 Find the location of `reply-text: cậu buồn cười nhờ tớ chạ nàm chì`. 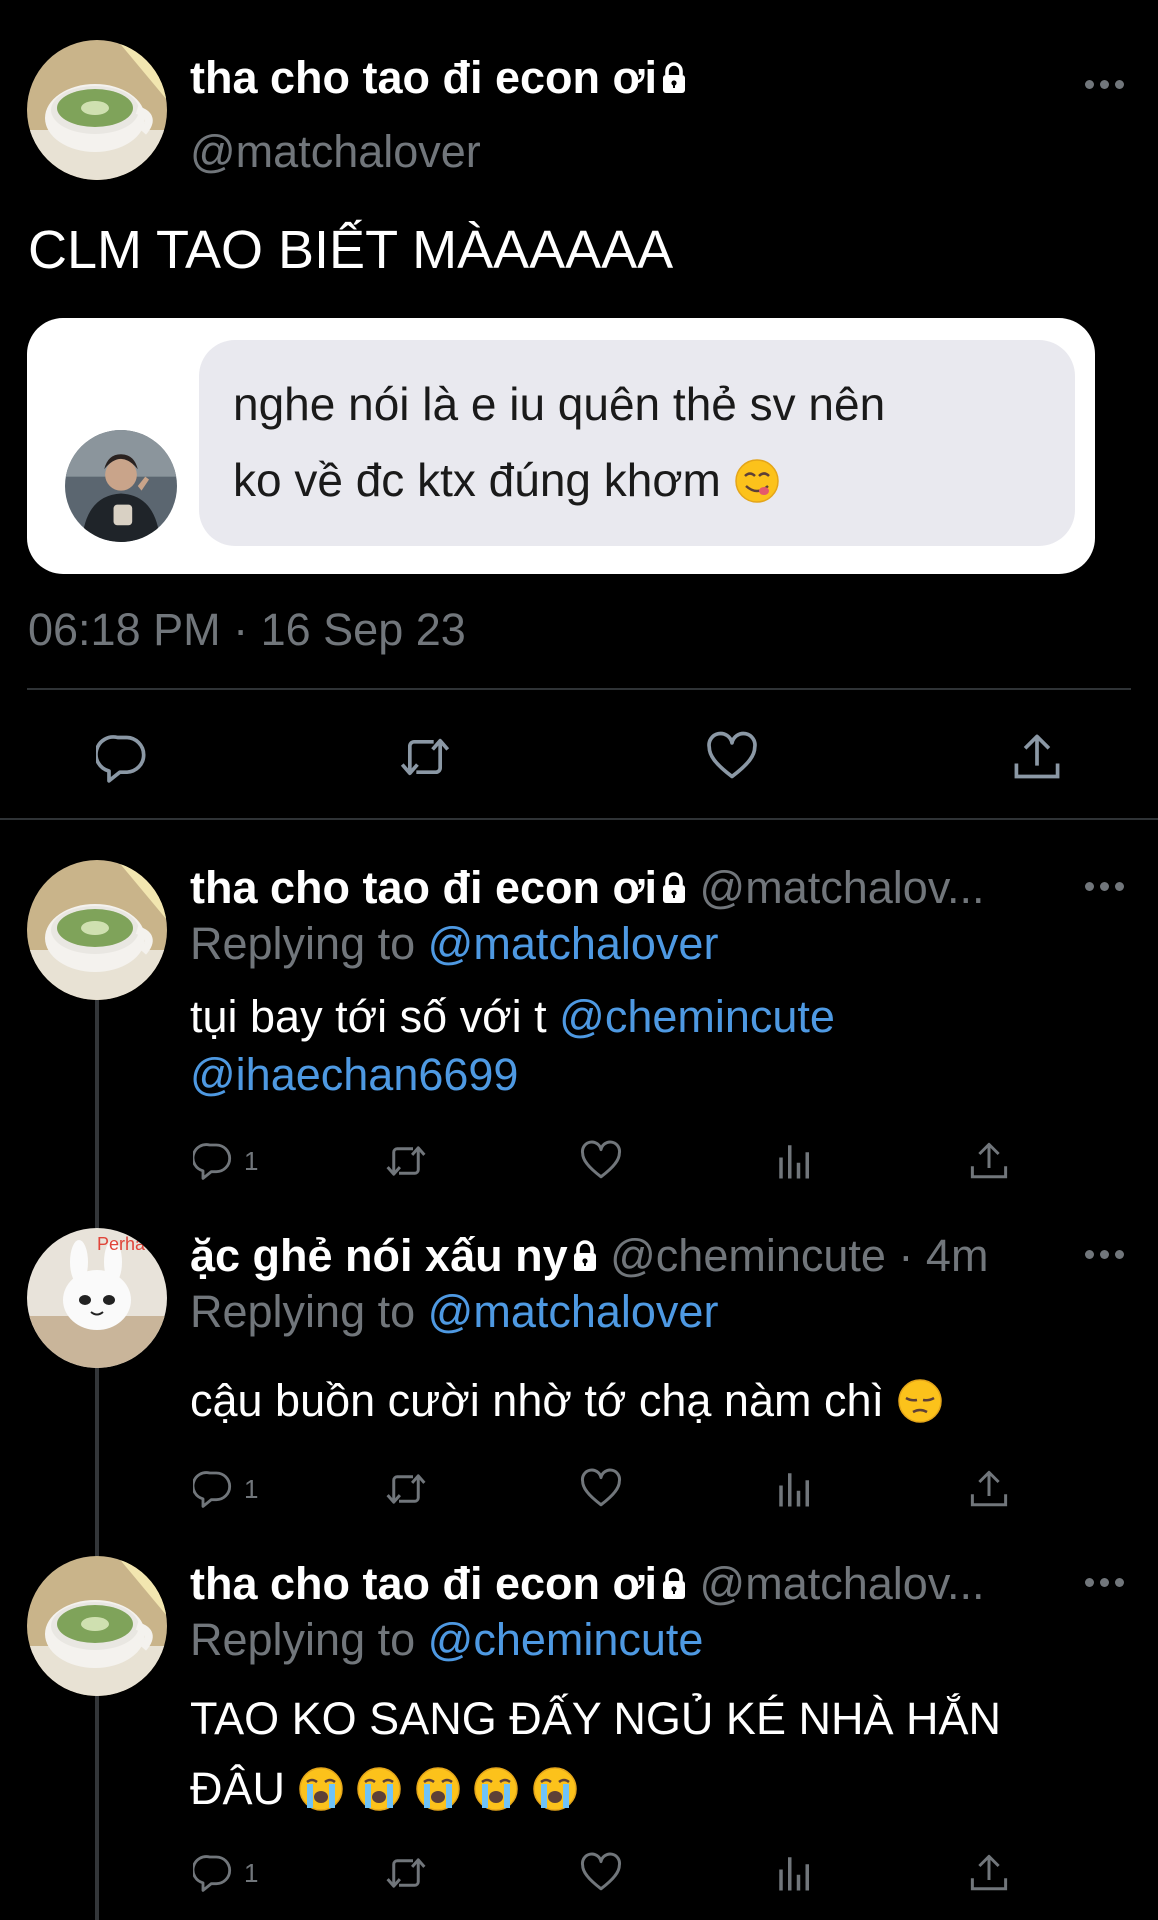

reply-text: cậu buồn cười nhờ tớ chạ nàm chì is located at coordinates (640, 1401).